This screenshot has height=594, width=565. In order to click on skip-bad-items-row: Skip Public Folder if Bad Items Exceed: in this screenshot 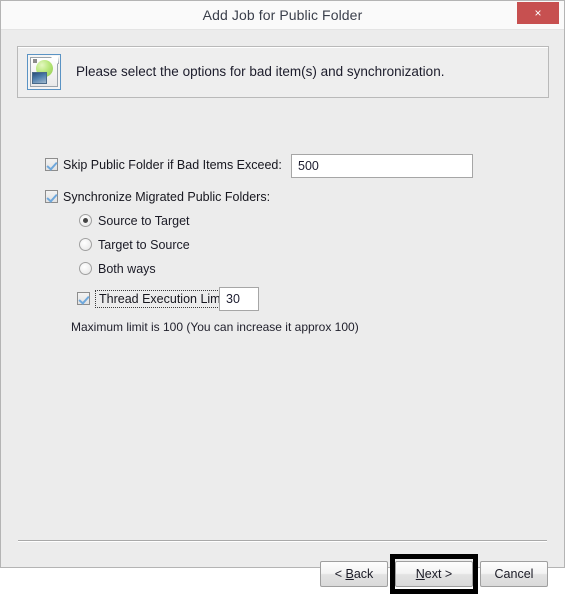, I will do `click(163, 165)`.